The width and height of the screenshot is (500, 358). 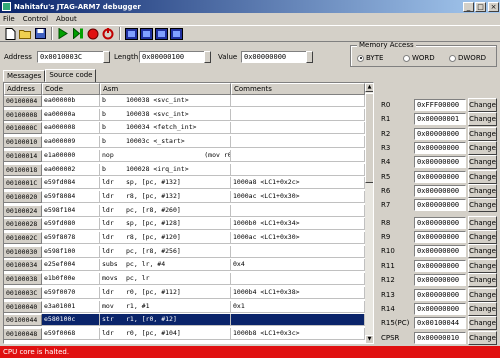 What do you see at coordinates (184, 320) in the screenshot?
I see `table-row: 00100044 e580100c str r1, [r0, #12]` at bounding box center [184, 320].